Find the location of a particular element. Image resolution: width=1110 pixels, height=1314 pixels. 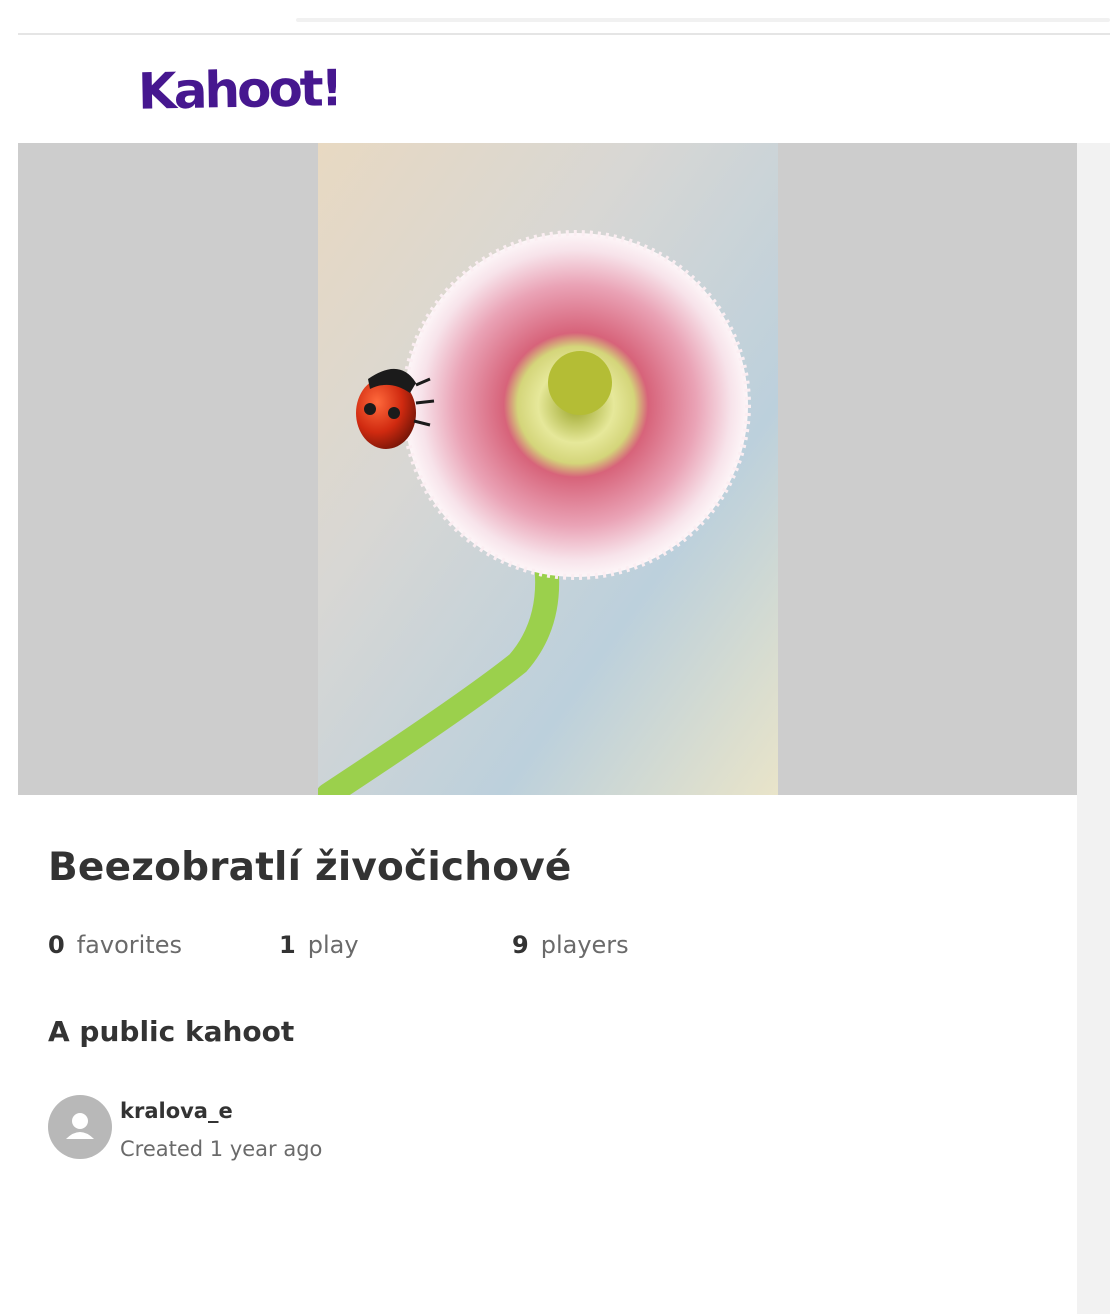

plays-count: 1 is located at coordinates (287, 945).